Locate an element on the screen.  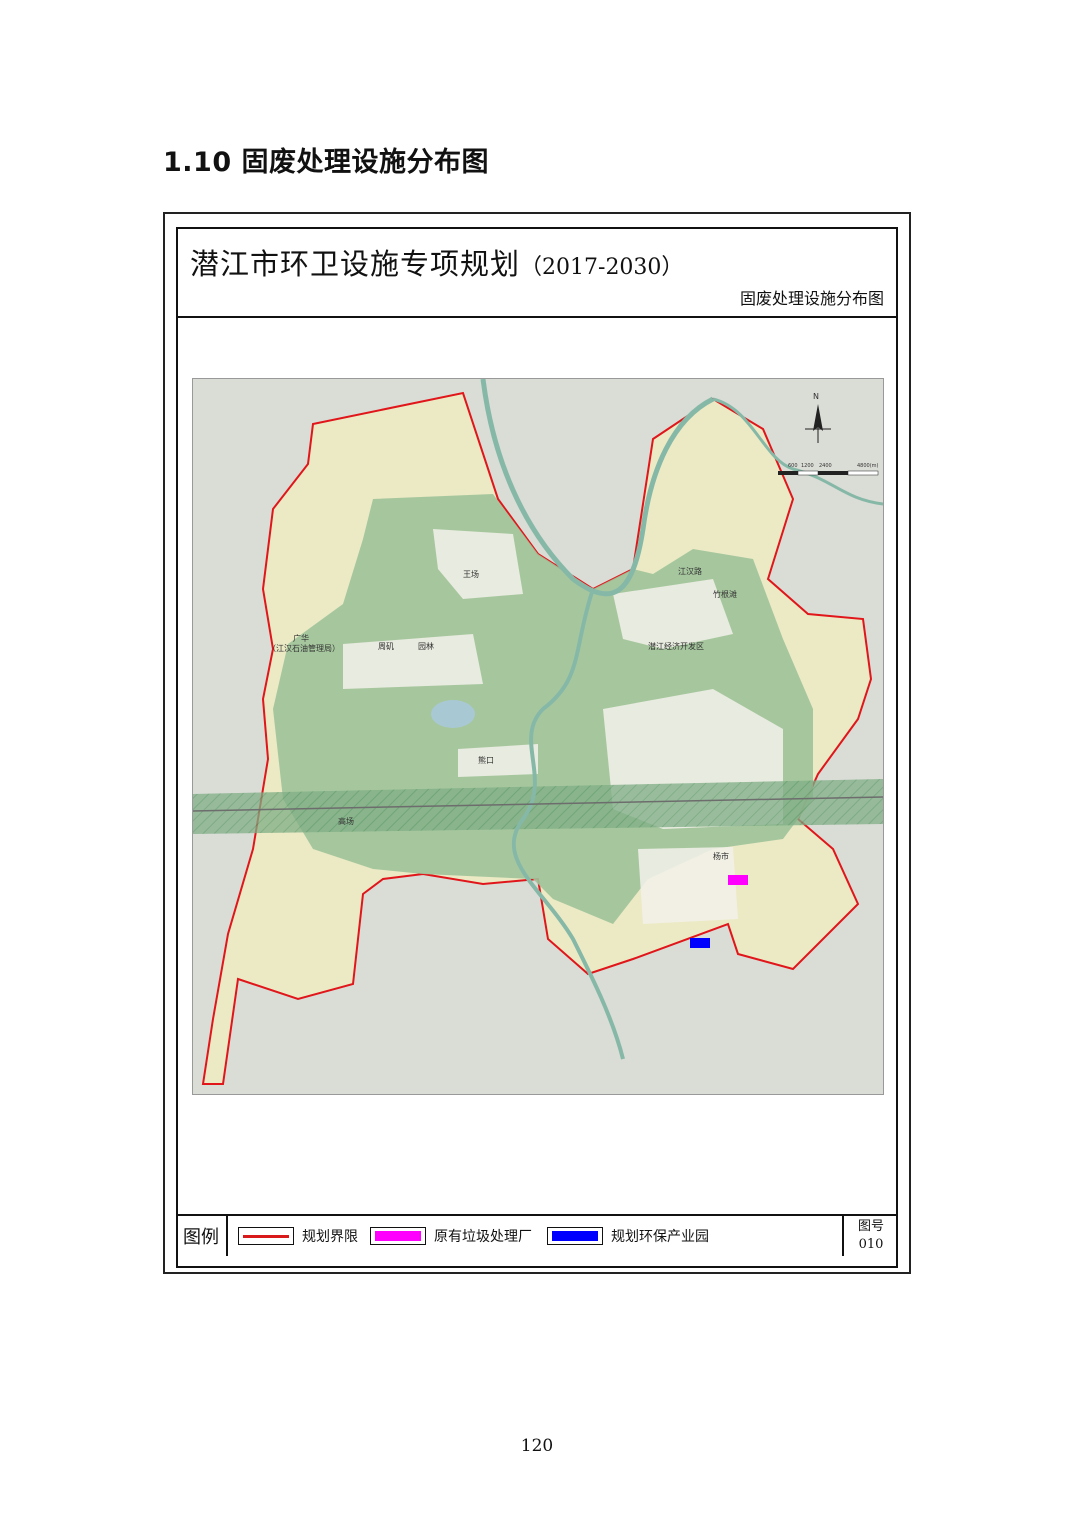
legend-item-boundary: 规划界限 is located at coordinates (298, 1236).